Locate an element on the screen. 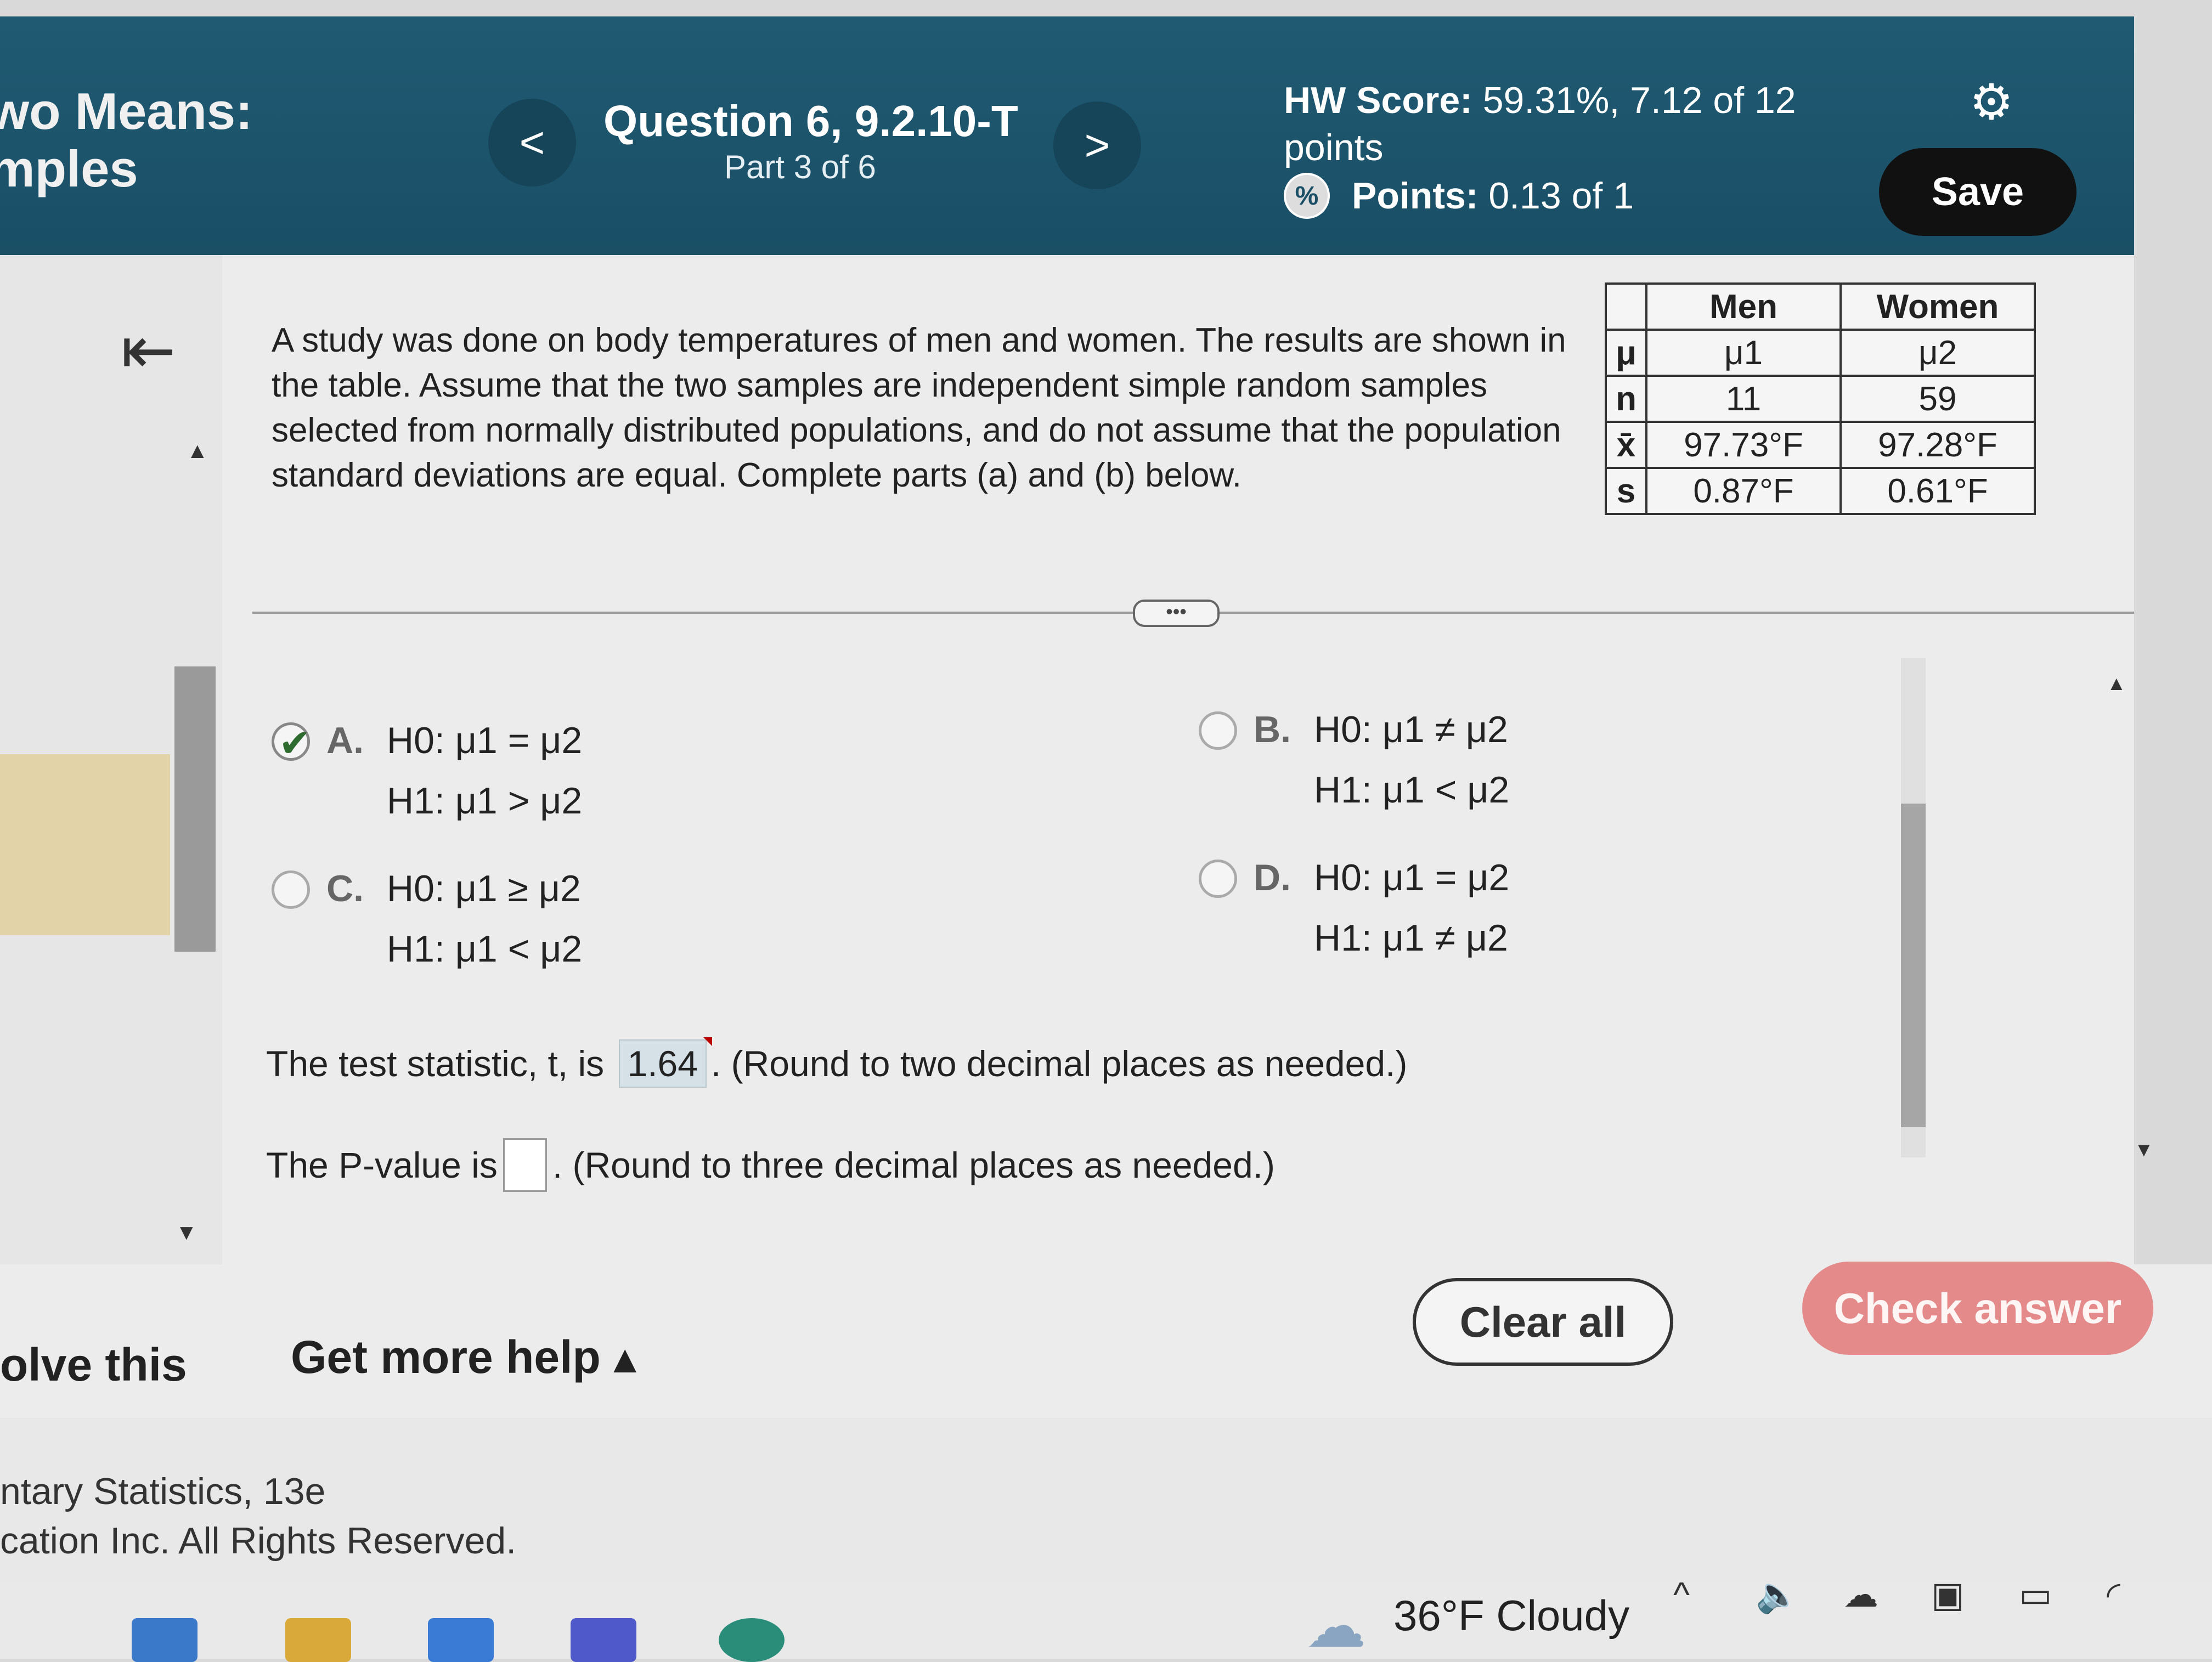 This screenshot has height=1662, width=2212. p-value-prefix: The P-value is is located at coordinates (382, 1165).